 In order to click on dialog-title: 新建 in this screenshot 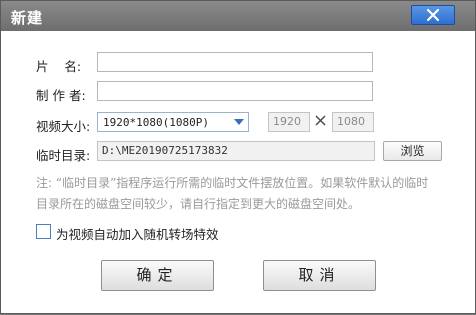, I will do `click(27, 18)`.